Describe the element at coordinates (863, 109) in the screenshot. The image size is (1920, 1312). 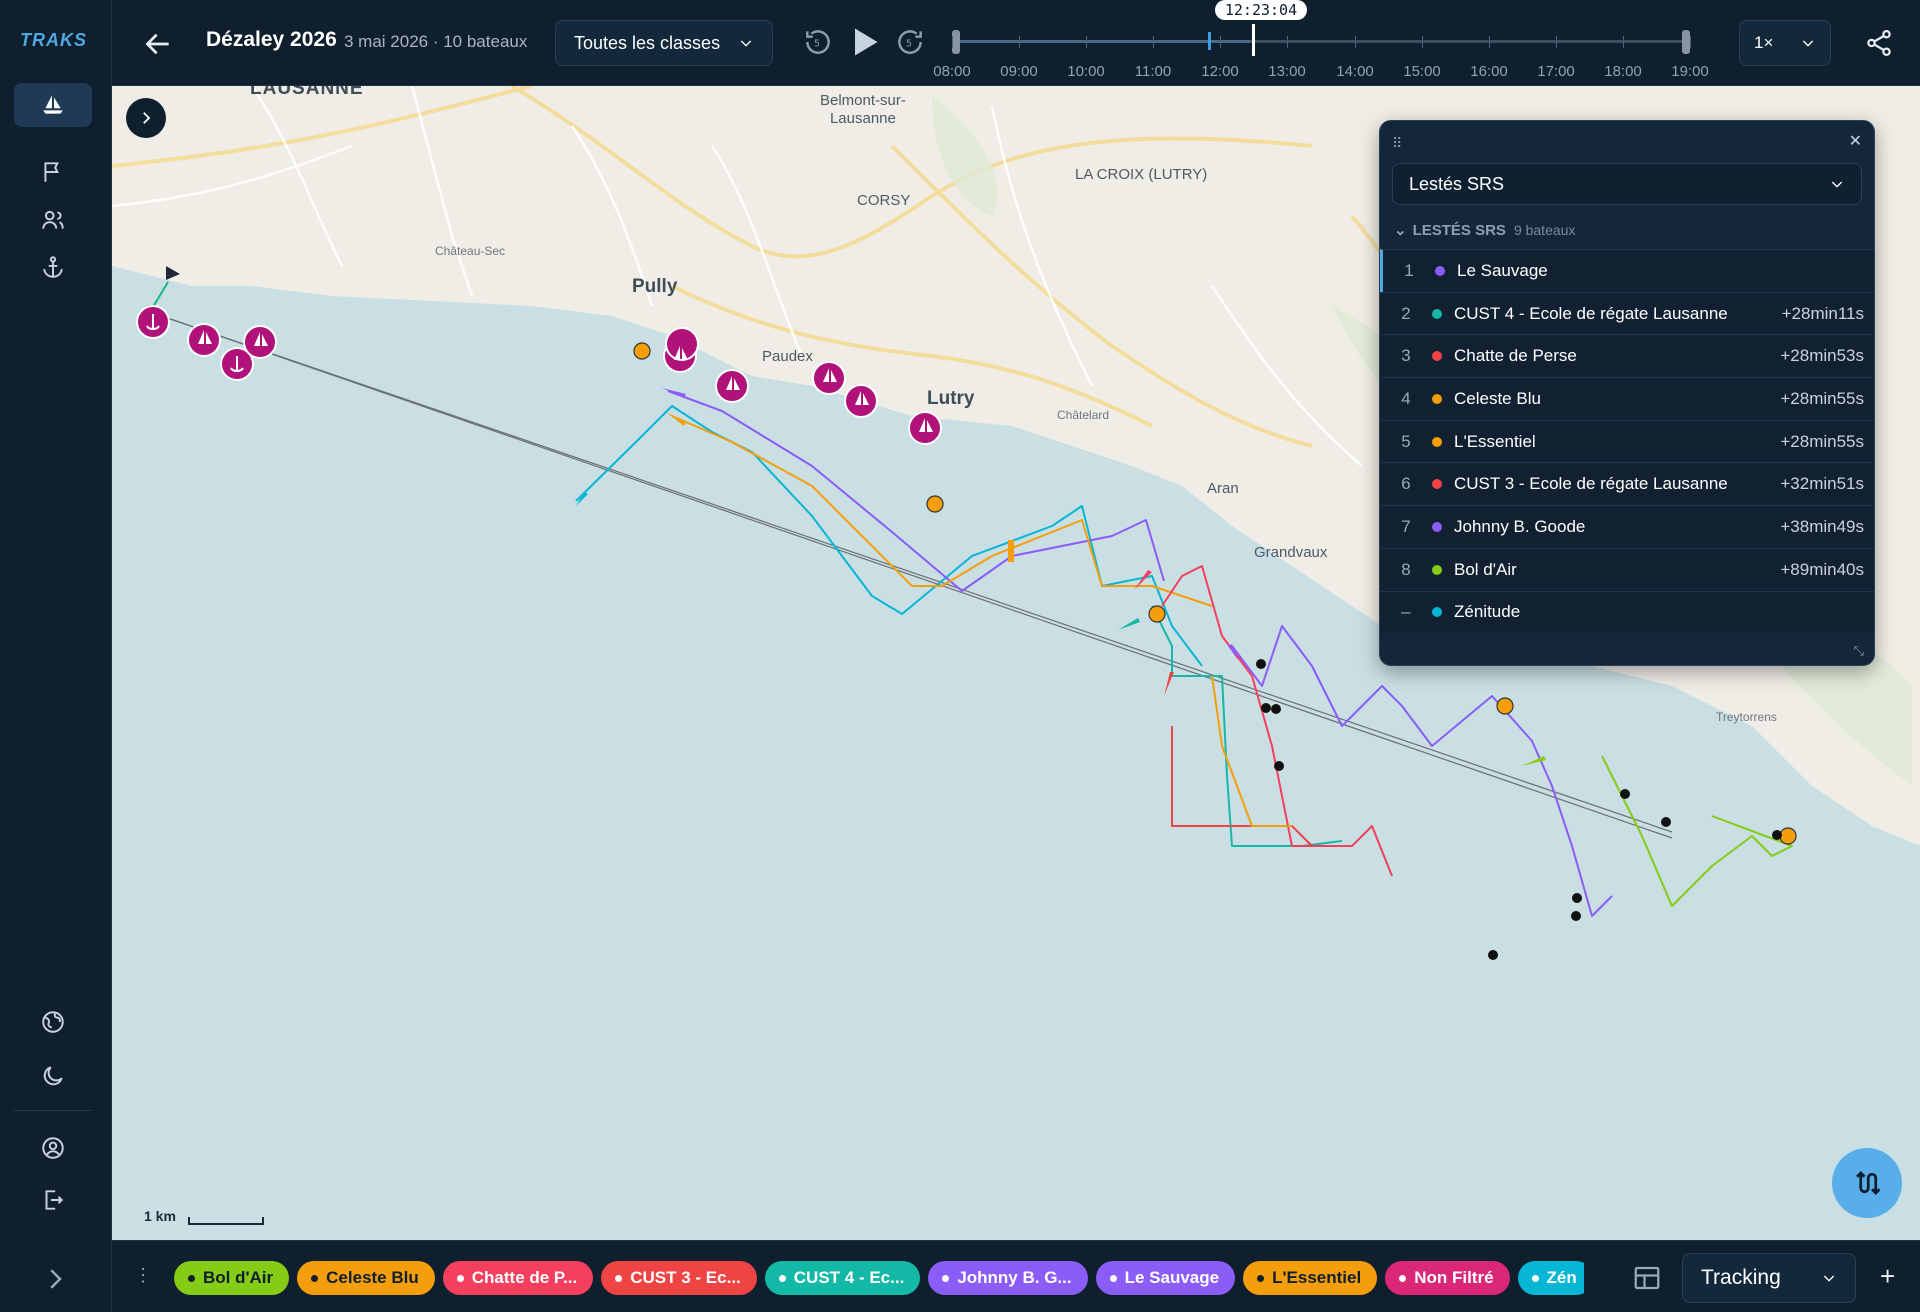
I see `place-belmont: Belmont-sur- Lausanne` at that location.